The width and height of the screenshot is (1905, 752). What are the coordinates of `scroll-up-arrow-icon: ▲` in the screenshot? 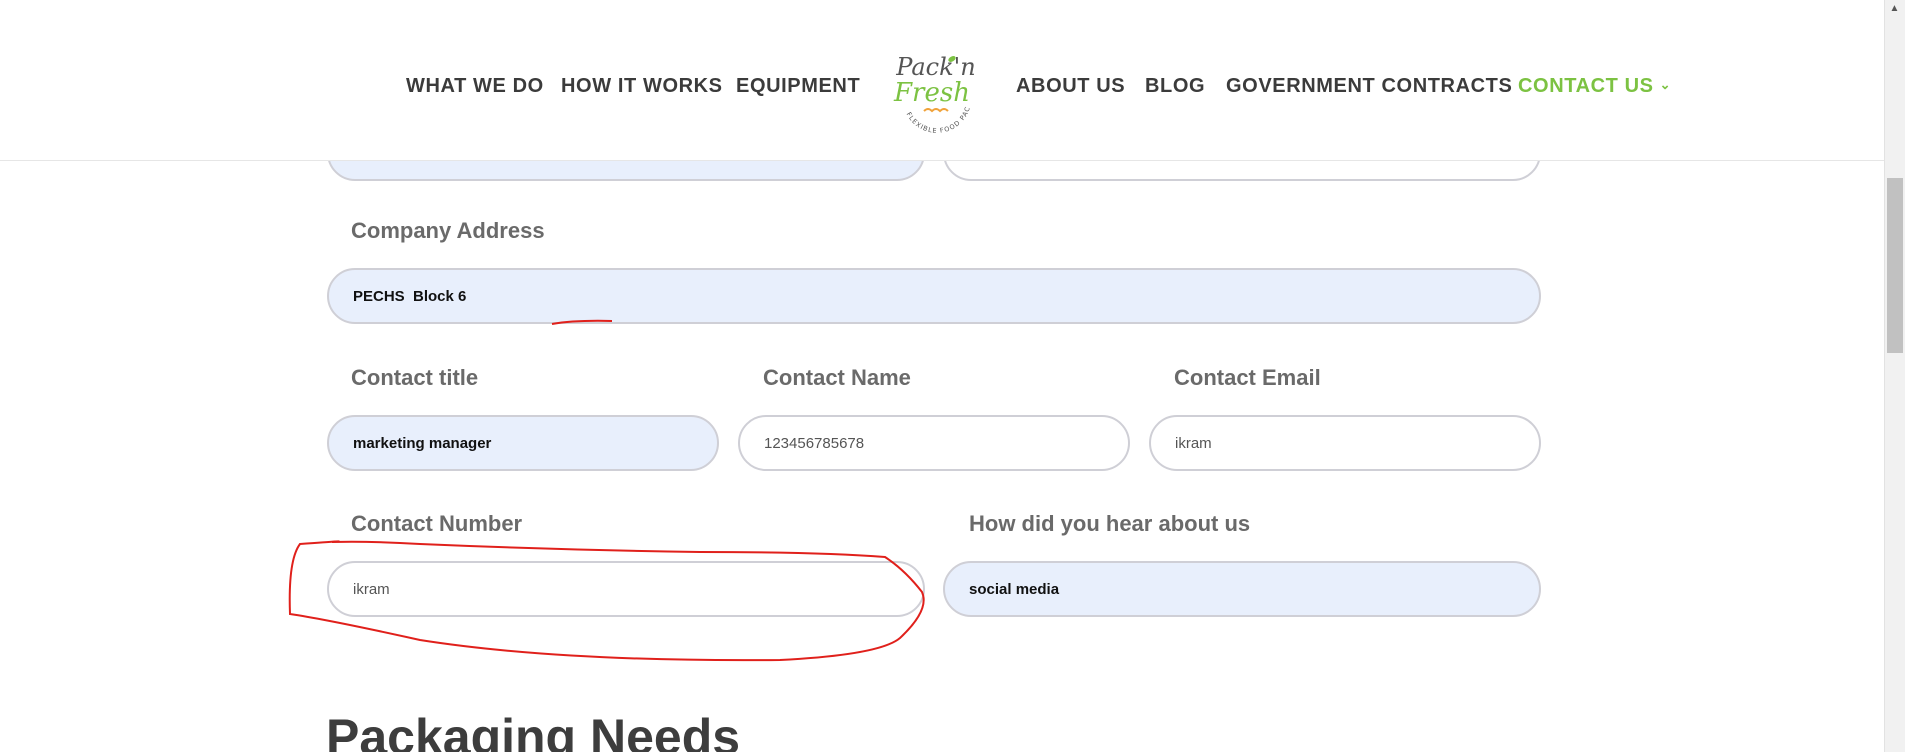 It's located at (1894, 9).